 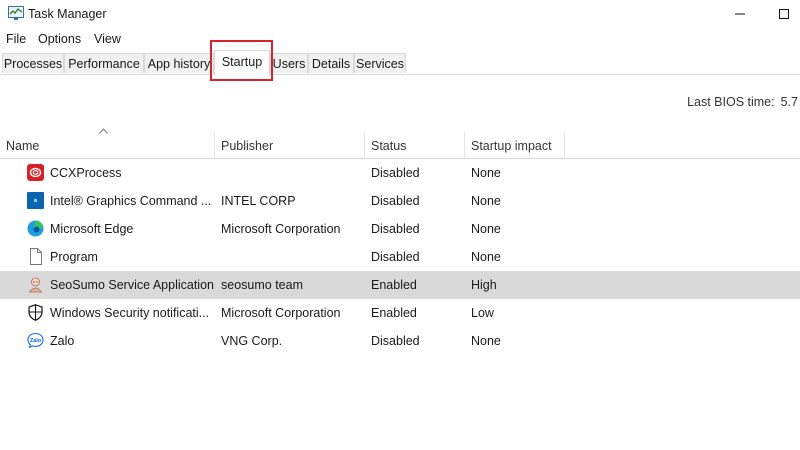 What do you see at coordinates (331, 63) in the screenshot?
I see `tab-details: Details` at bounding box center [331, 63].